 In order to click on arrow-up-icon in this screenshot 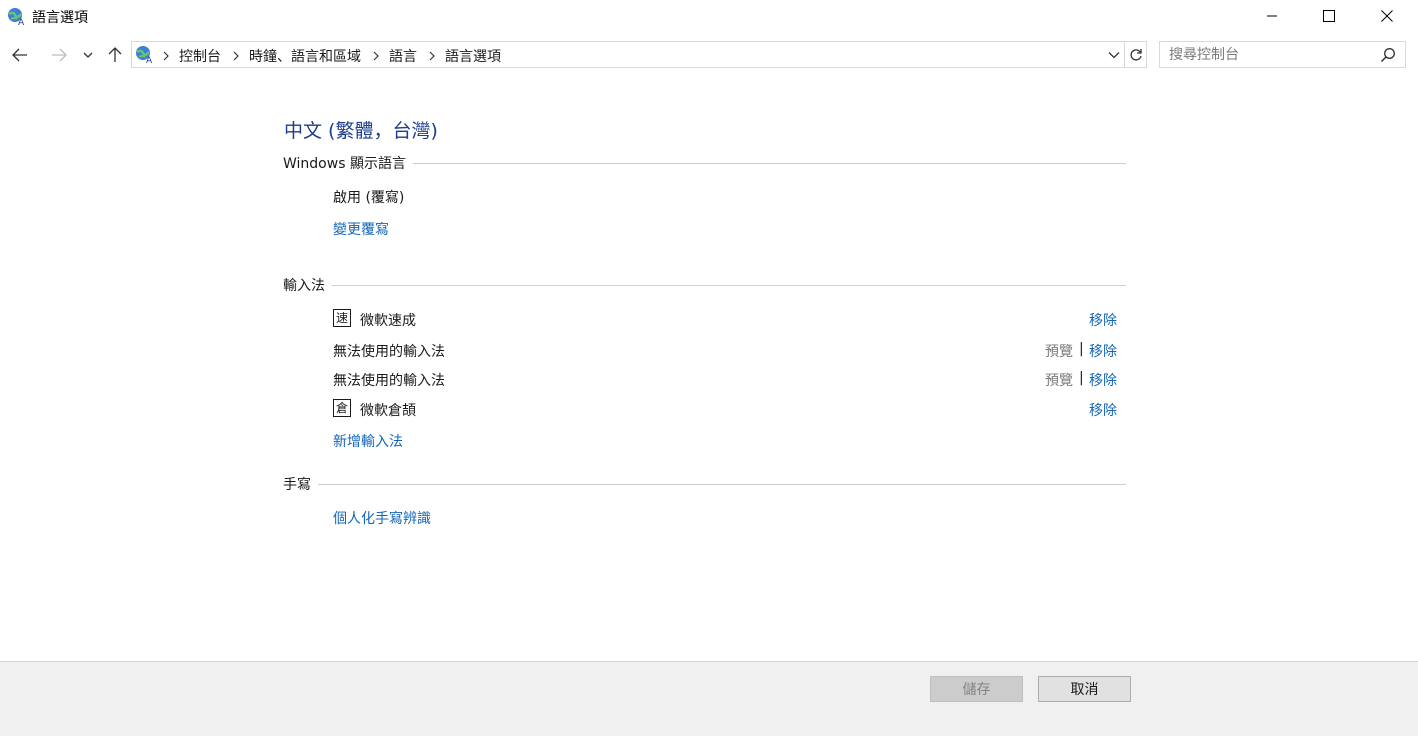, I will do `click(115, 54)`.